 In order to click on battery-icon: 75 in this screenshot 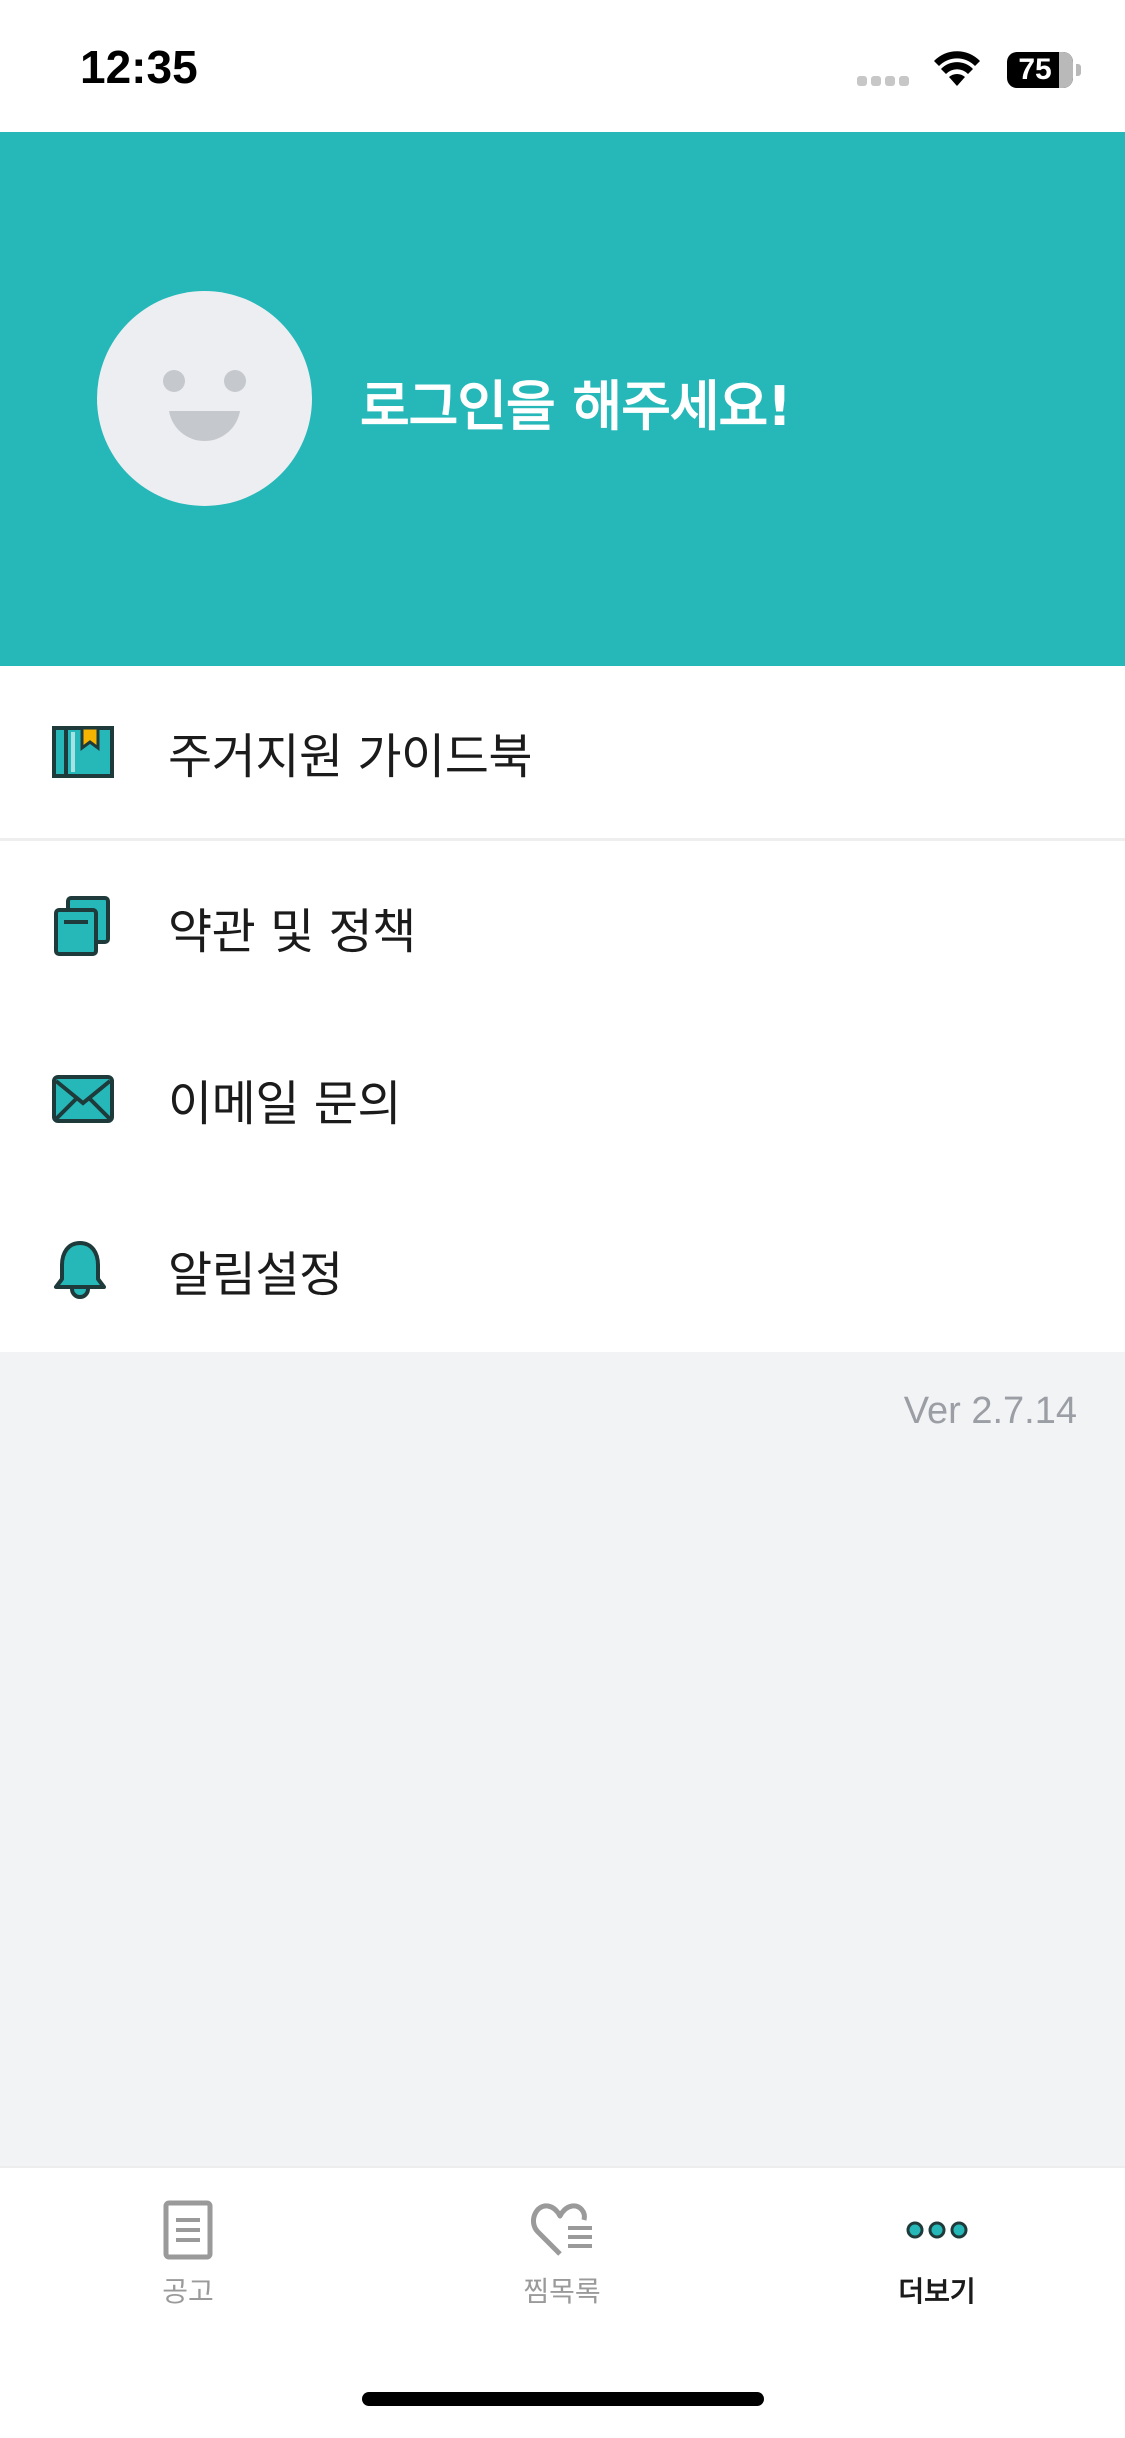, I will do `click(1040, 70)`.